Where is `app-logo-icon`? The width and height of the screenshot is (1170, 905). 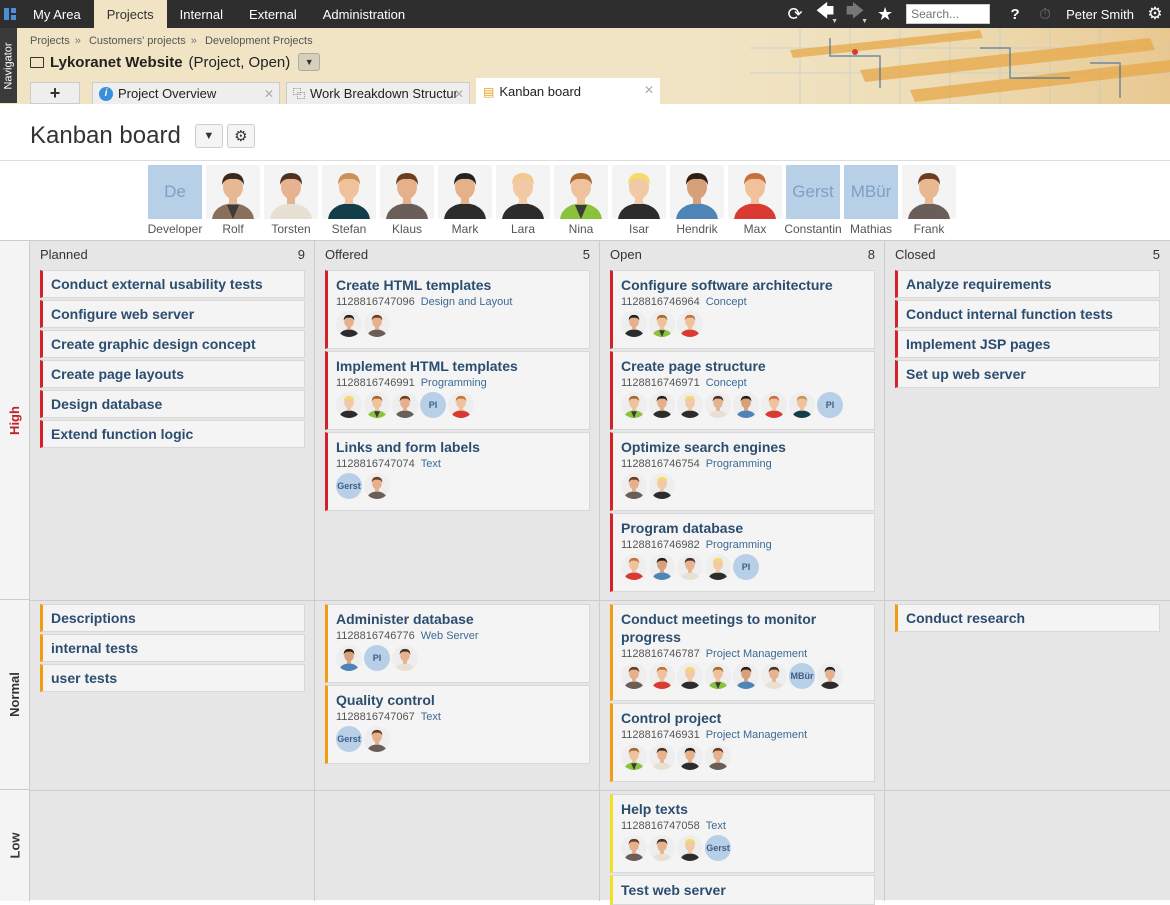
app-logo-icon is located at coordinates (10, 14).